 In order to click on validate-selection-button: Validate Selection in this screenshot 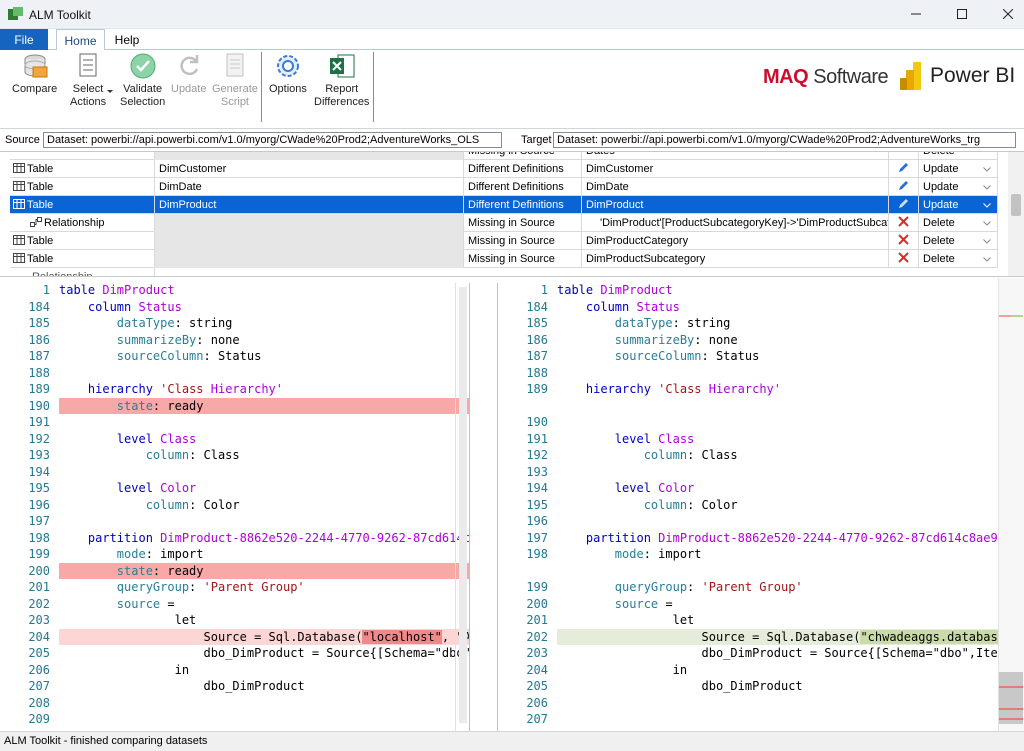, I will do `click(142, 80)`.